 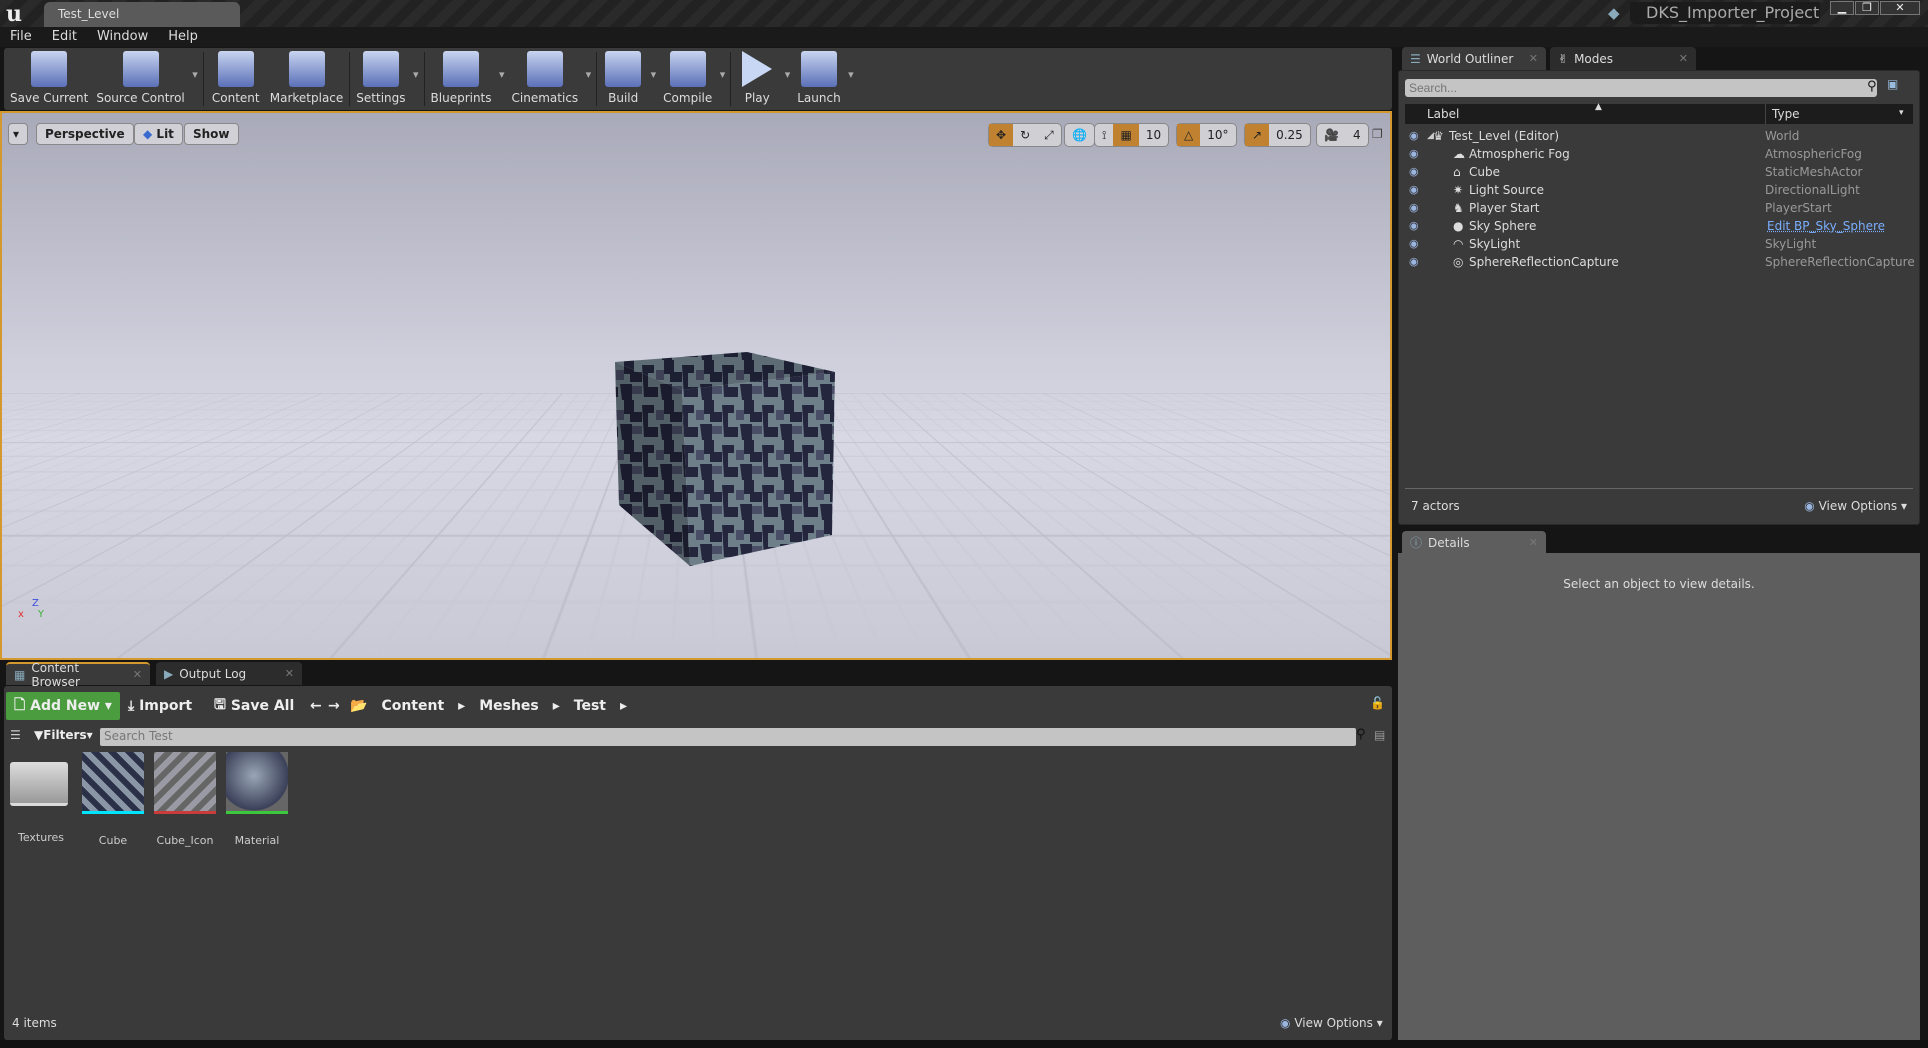 What do you see at coordinates (63, 735) in the screenshot?
I see `filters-button: ▼Filters▾` at bounding box center [63, 735].